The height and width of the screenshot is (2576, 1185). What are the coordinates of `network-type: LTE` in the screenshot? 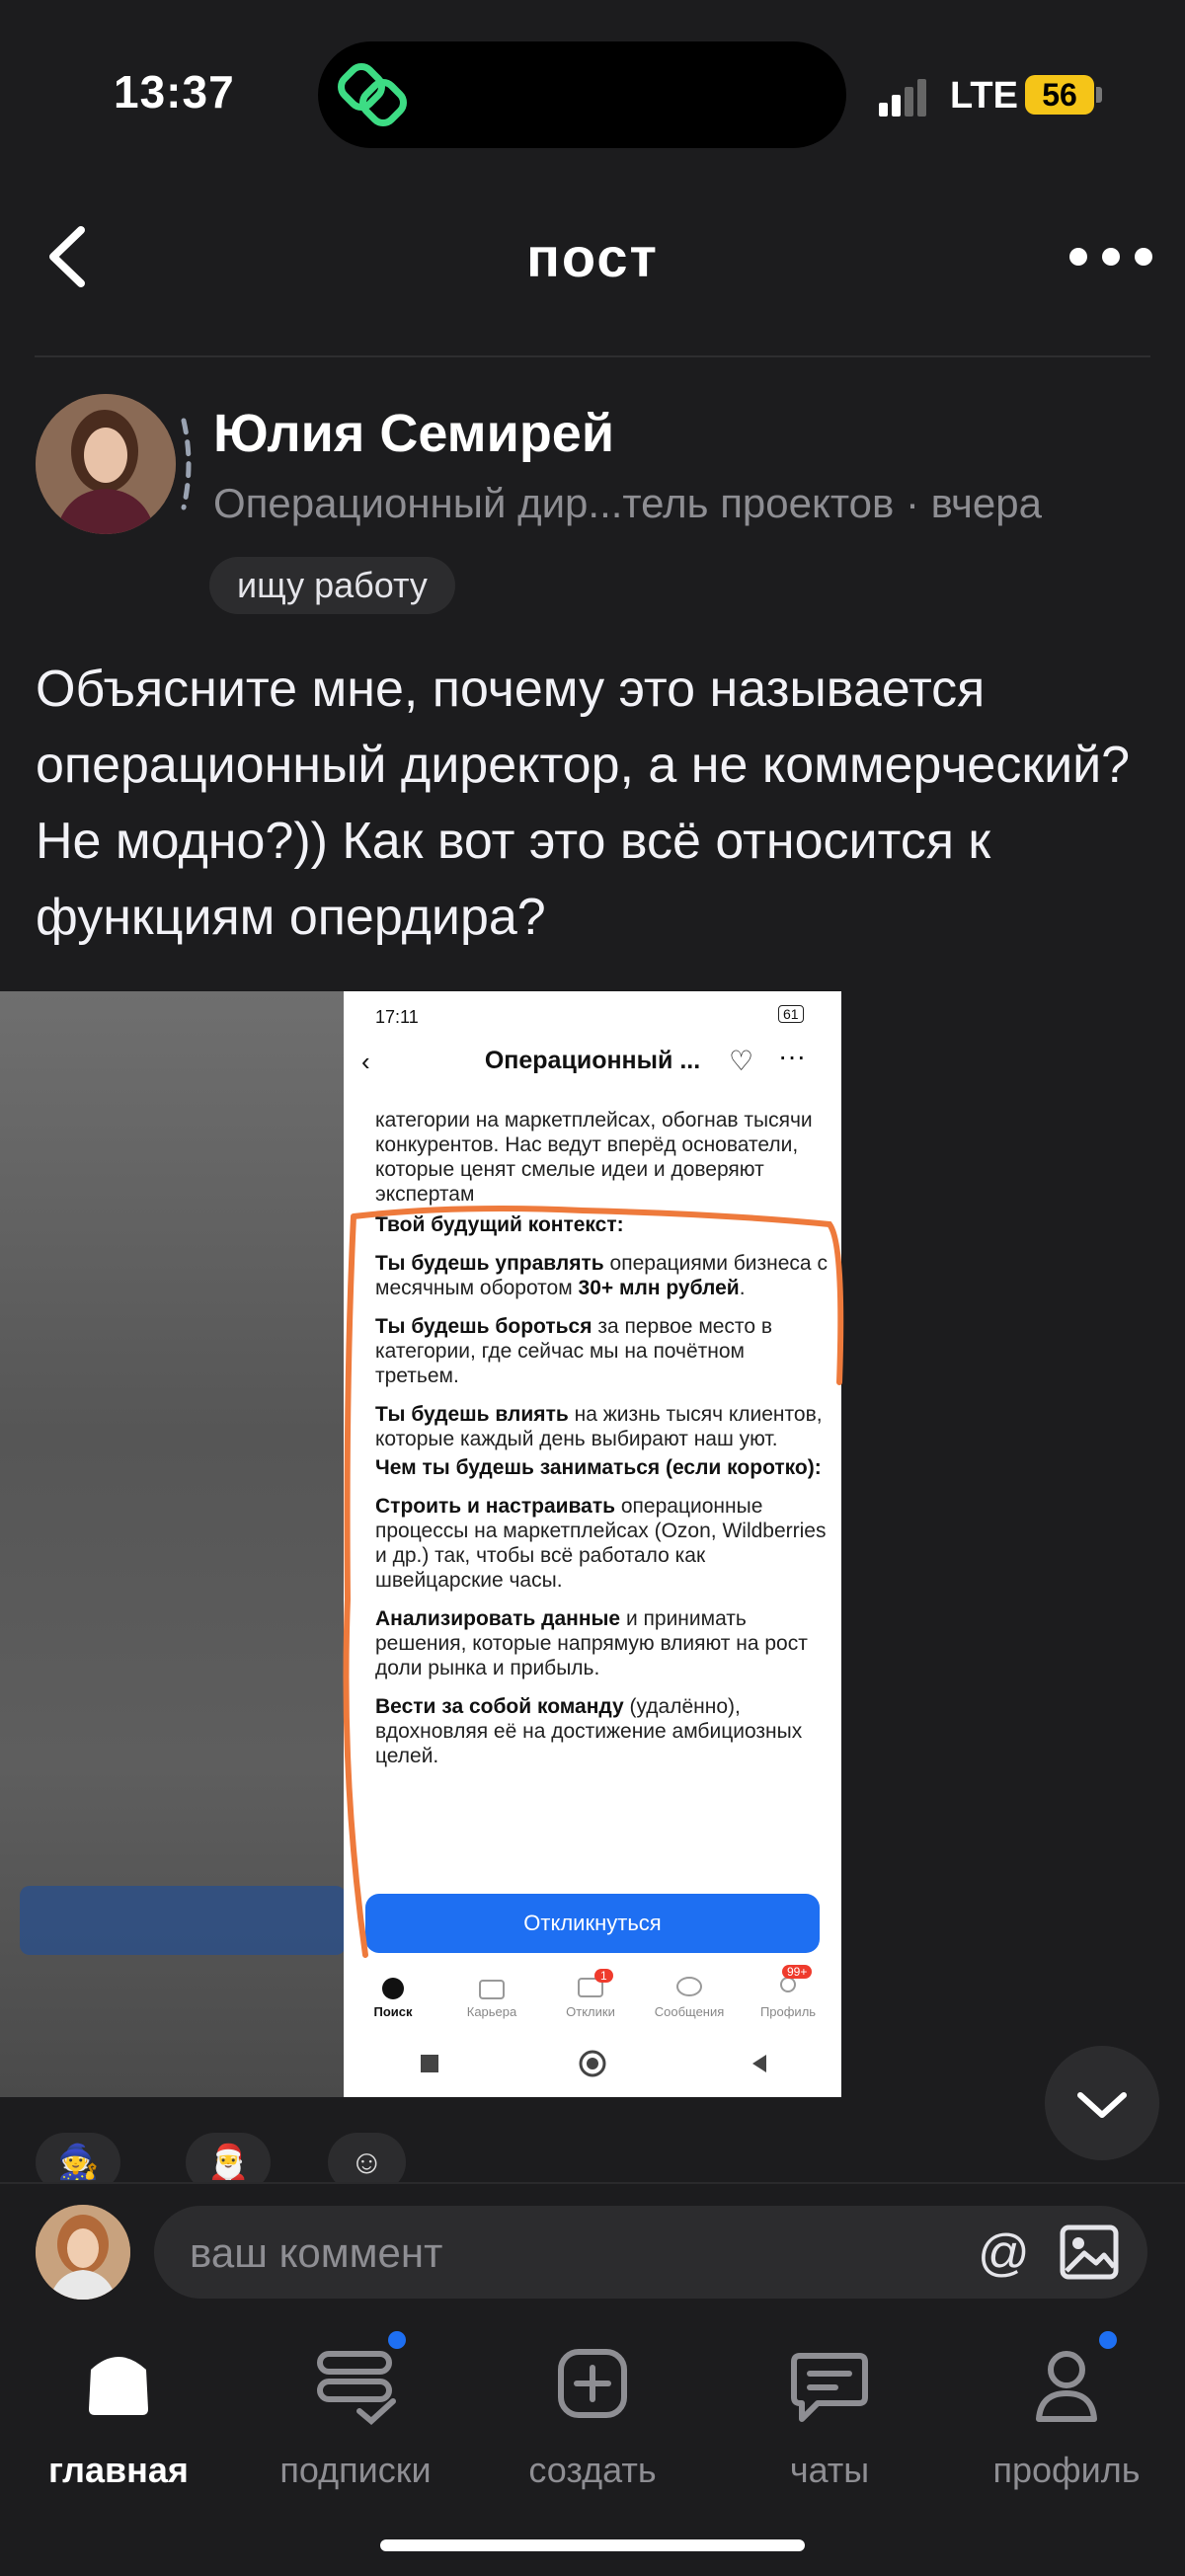 It's located at (984, 96).